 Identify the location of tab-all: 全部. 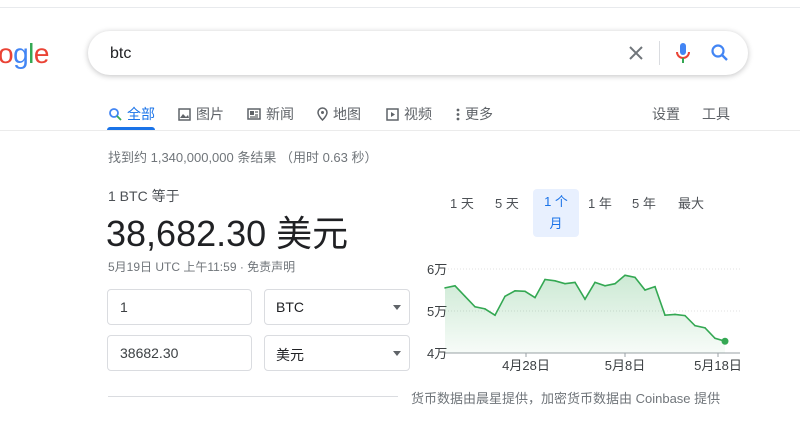
(131, 114).